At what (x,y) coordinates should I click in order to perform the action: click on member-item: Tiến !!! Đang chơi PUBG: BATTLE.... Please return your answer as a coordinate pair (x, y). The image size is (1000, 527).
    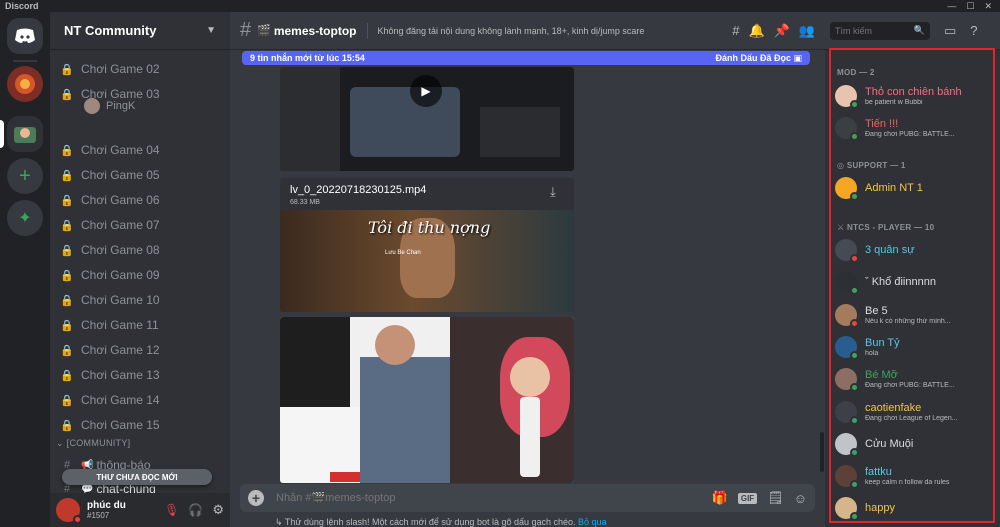
    Looking at the image, I should click on (912, 128).